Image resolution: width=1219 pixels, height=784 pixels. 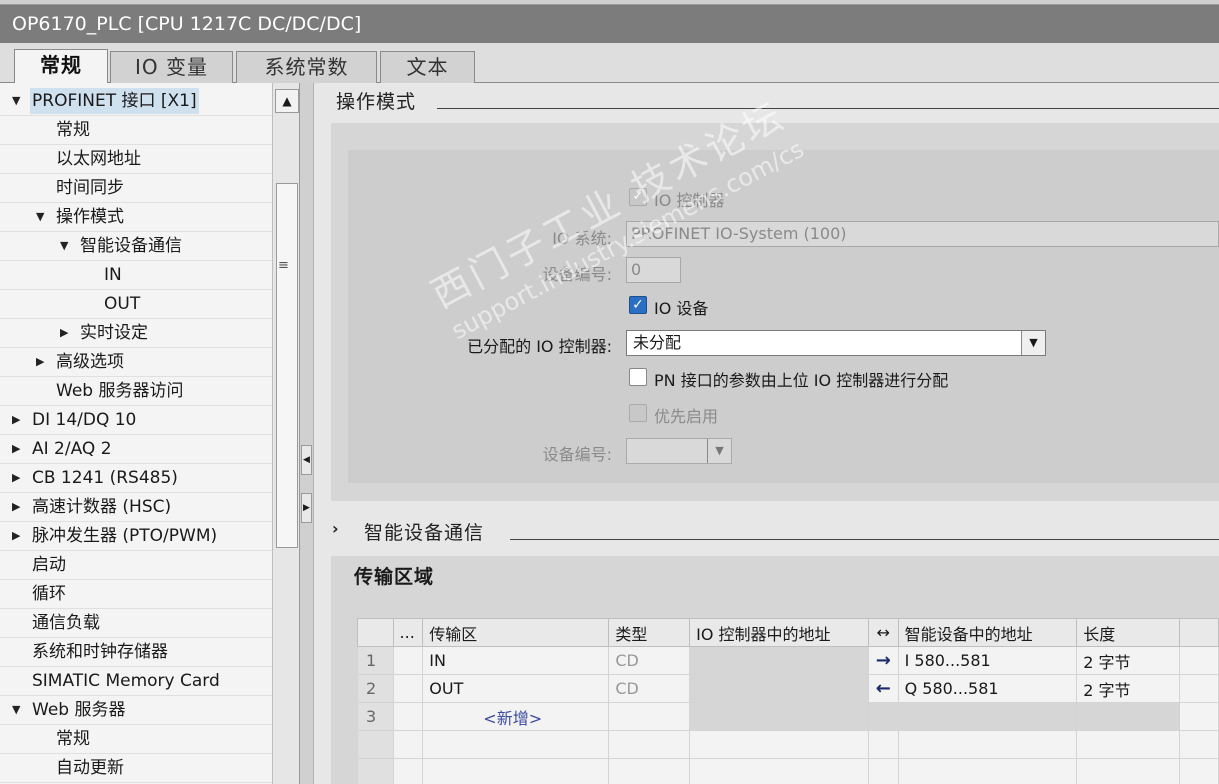 I want to click on device-address: I 580...581, so click(x=987, y=660).